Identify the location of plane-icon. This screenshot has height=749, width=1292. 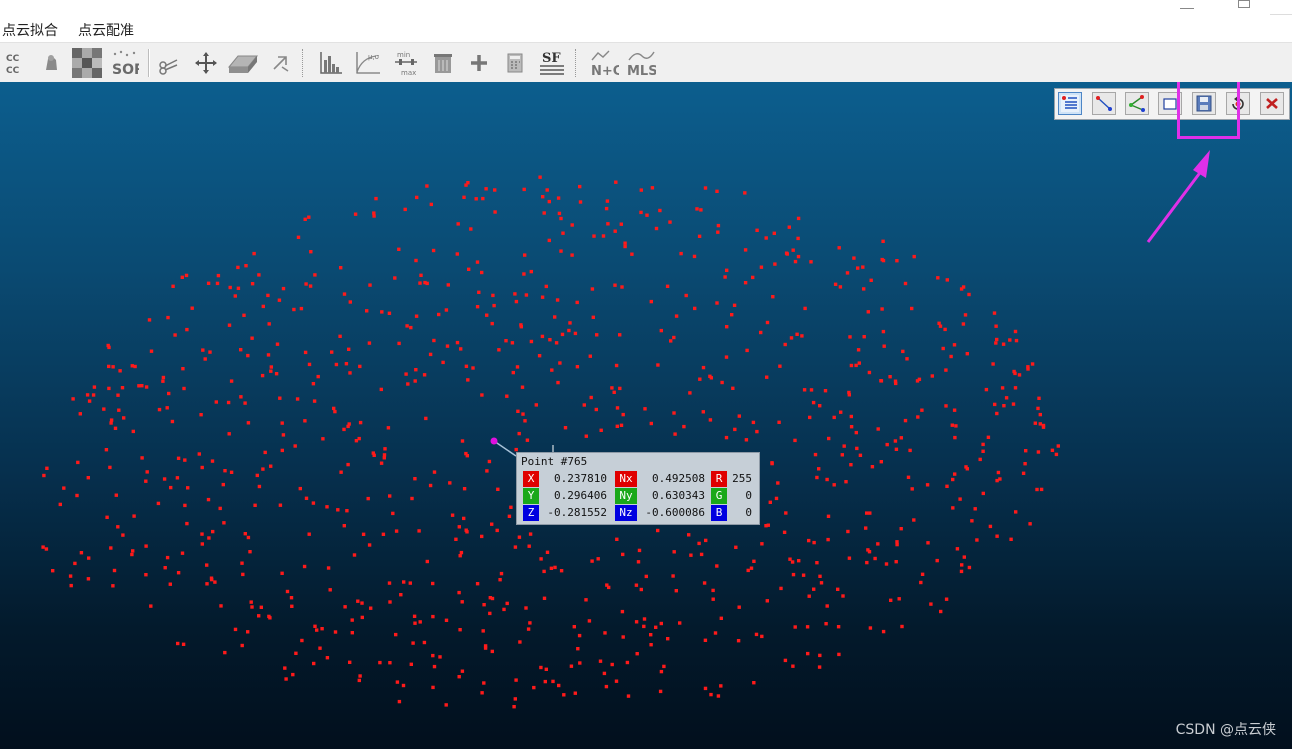
(243, 64).